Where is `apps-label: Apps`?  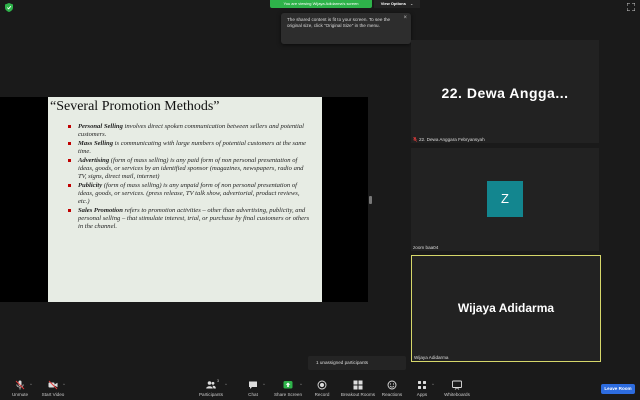
apps-label: Apps is located at coordinates (422, 394).